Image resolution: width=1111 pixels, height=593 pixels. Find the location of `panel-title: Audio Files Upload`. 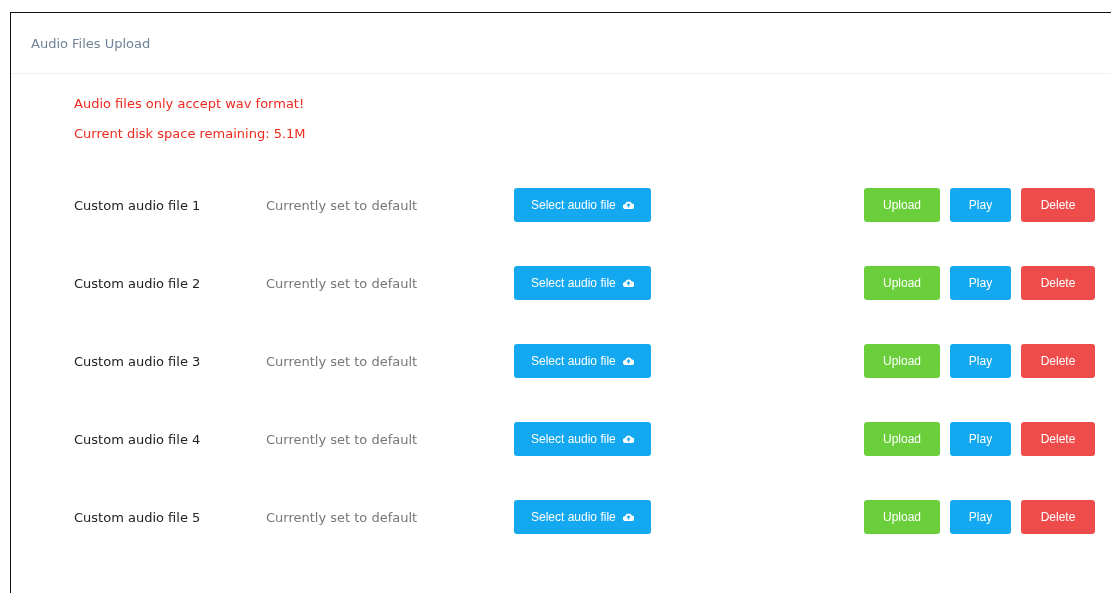

panel-title: Audio Files Upload is located at coordinates (91, 43).